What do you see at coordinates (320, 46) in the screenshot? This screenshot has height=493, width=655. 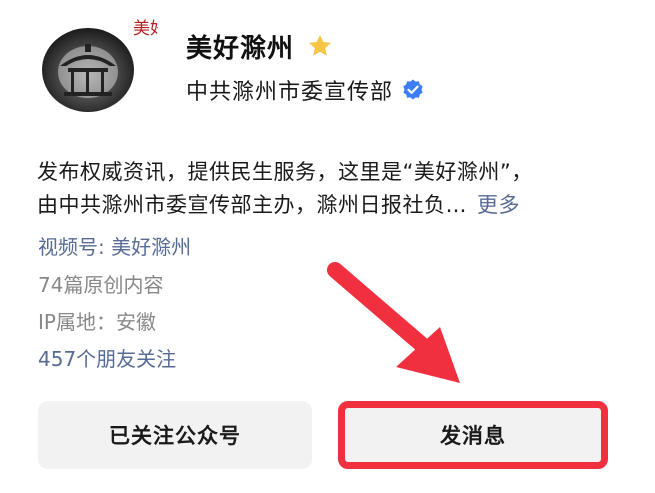 I see `star-icon` at bounding box center [320, 46].